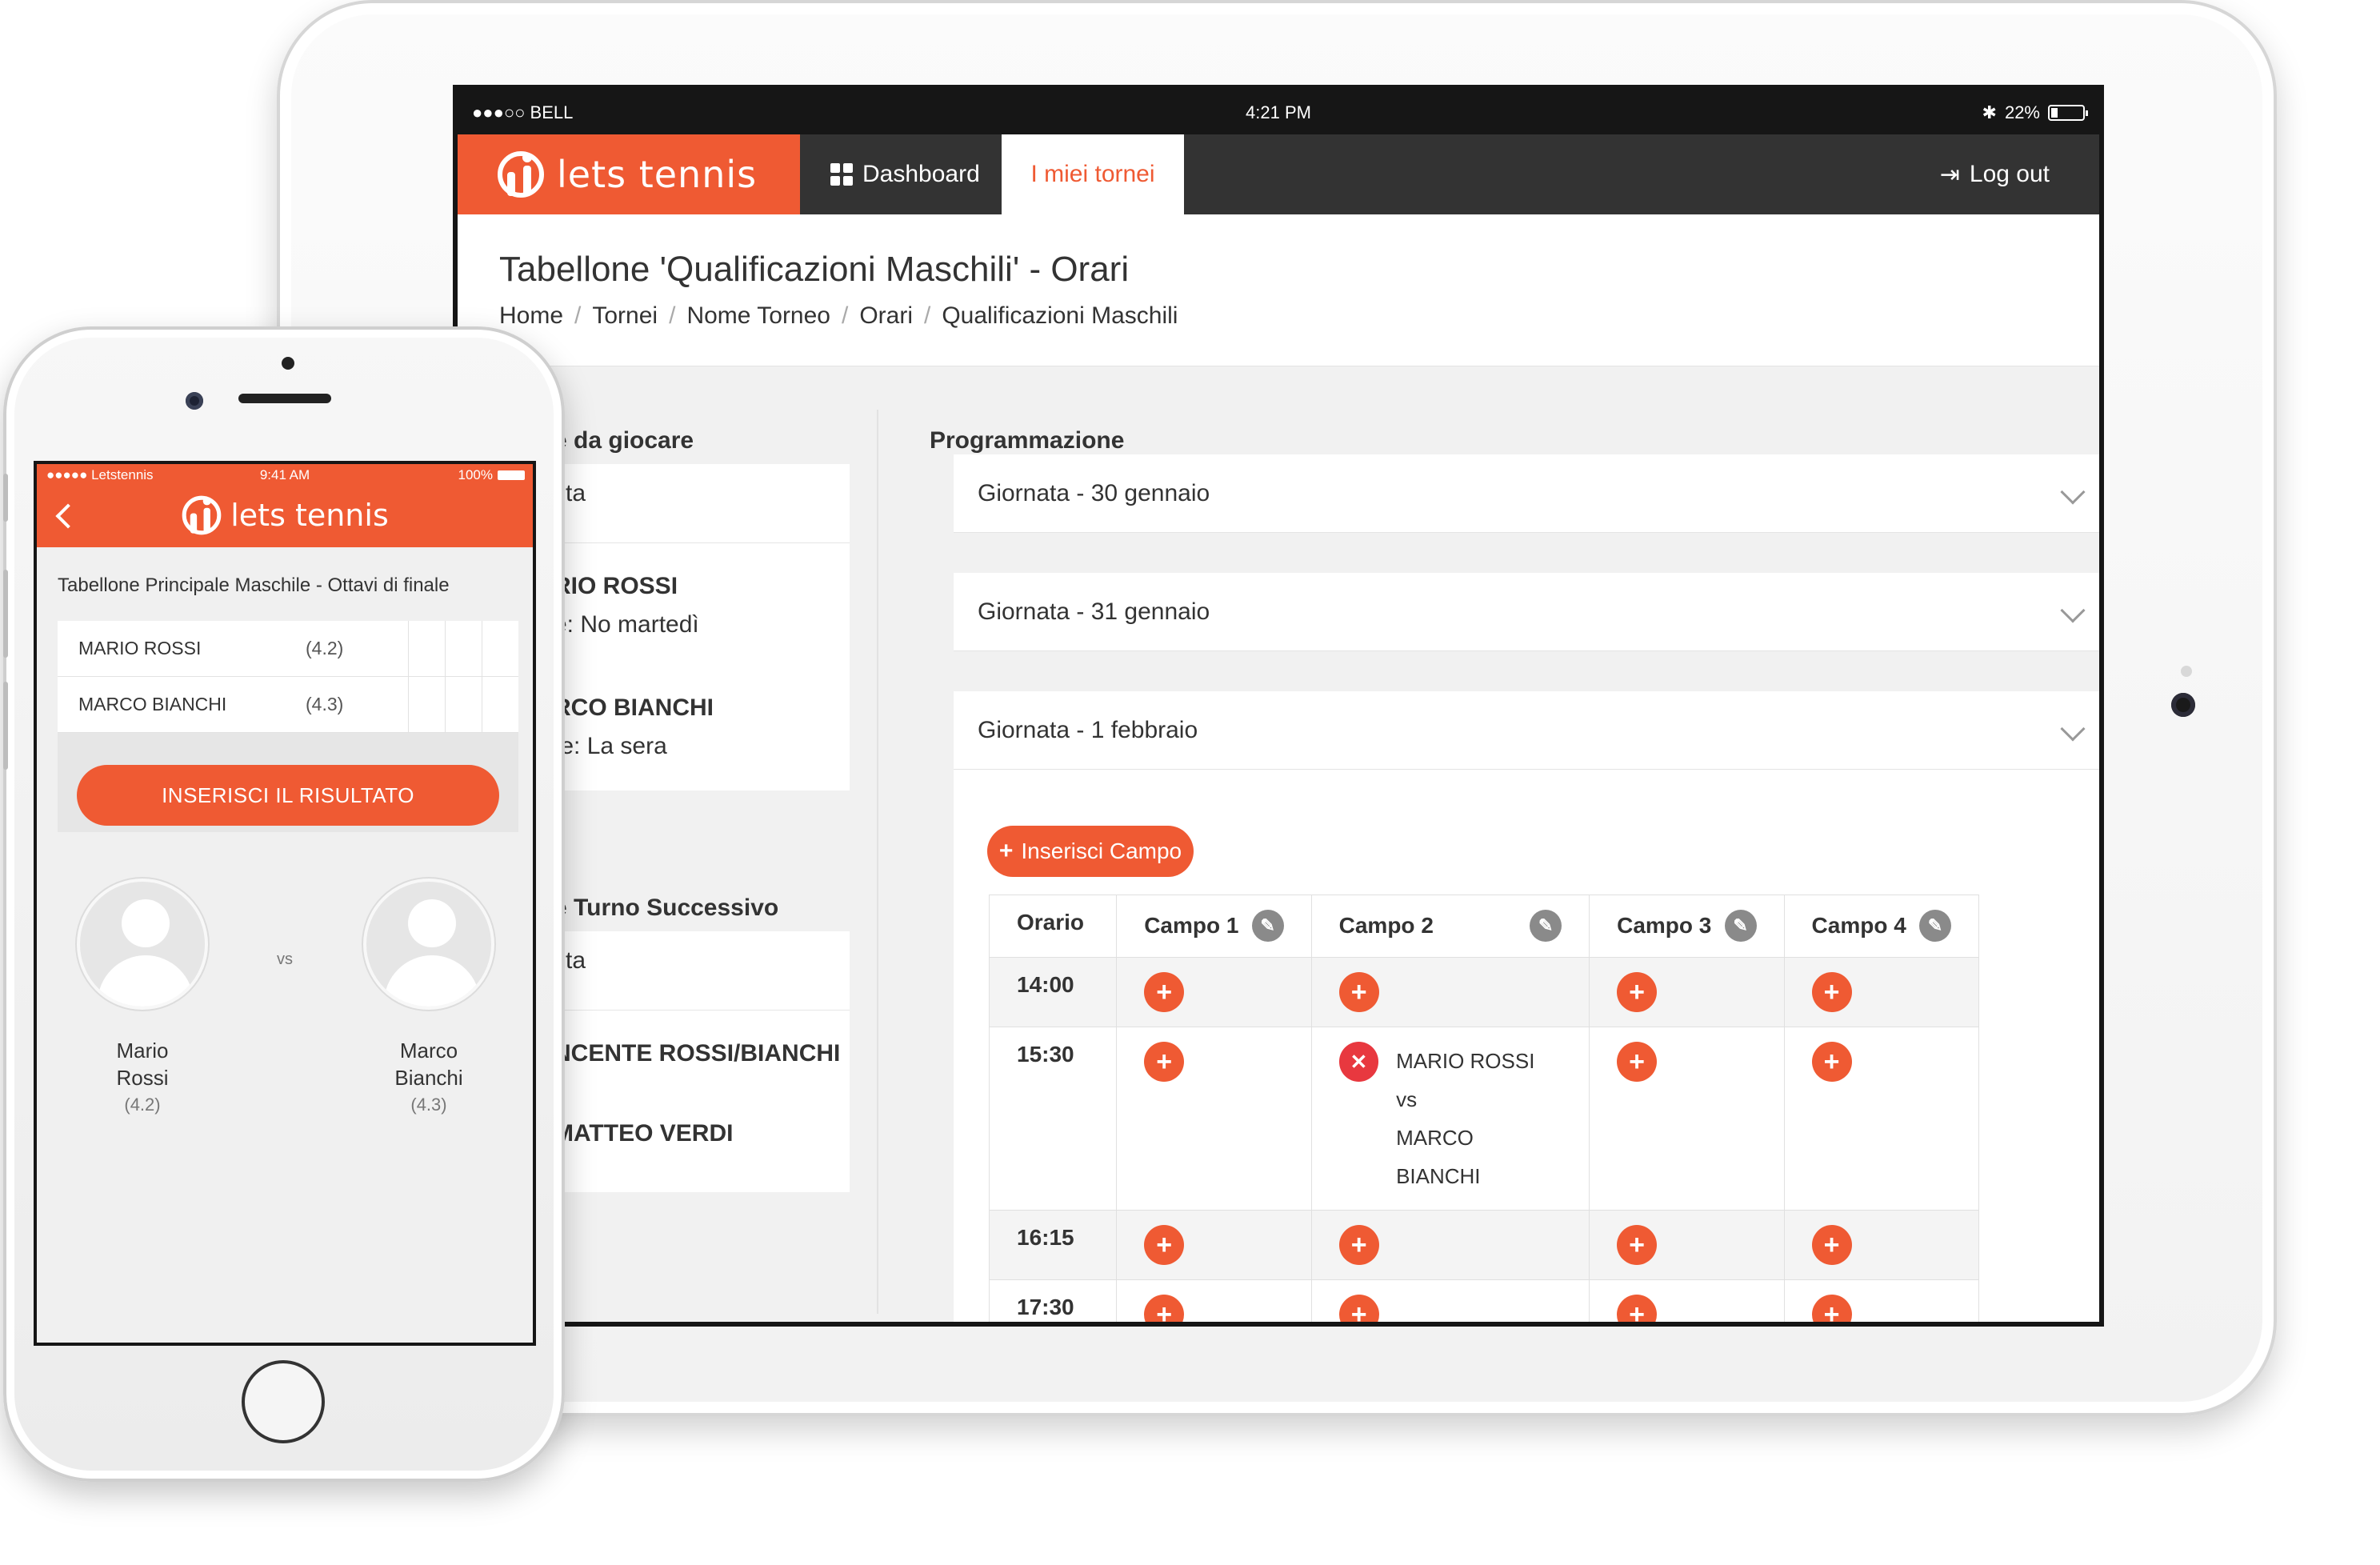 Image resolution: width=2380 pixels, height=1565 pixels. I want to click on phone-volume-up, so click(5, 614).